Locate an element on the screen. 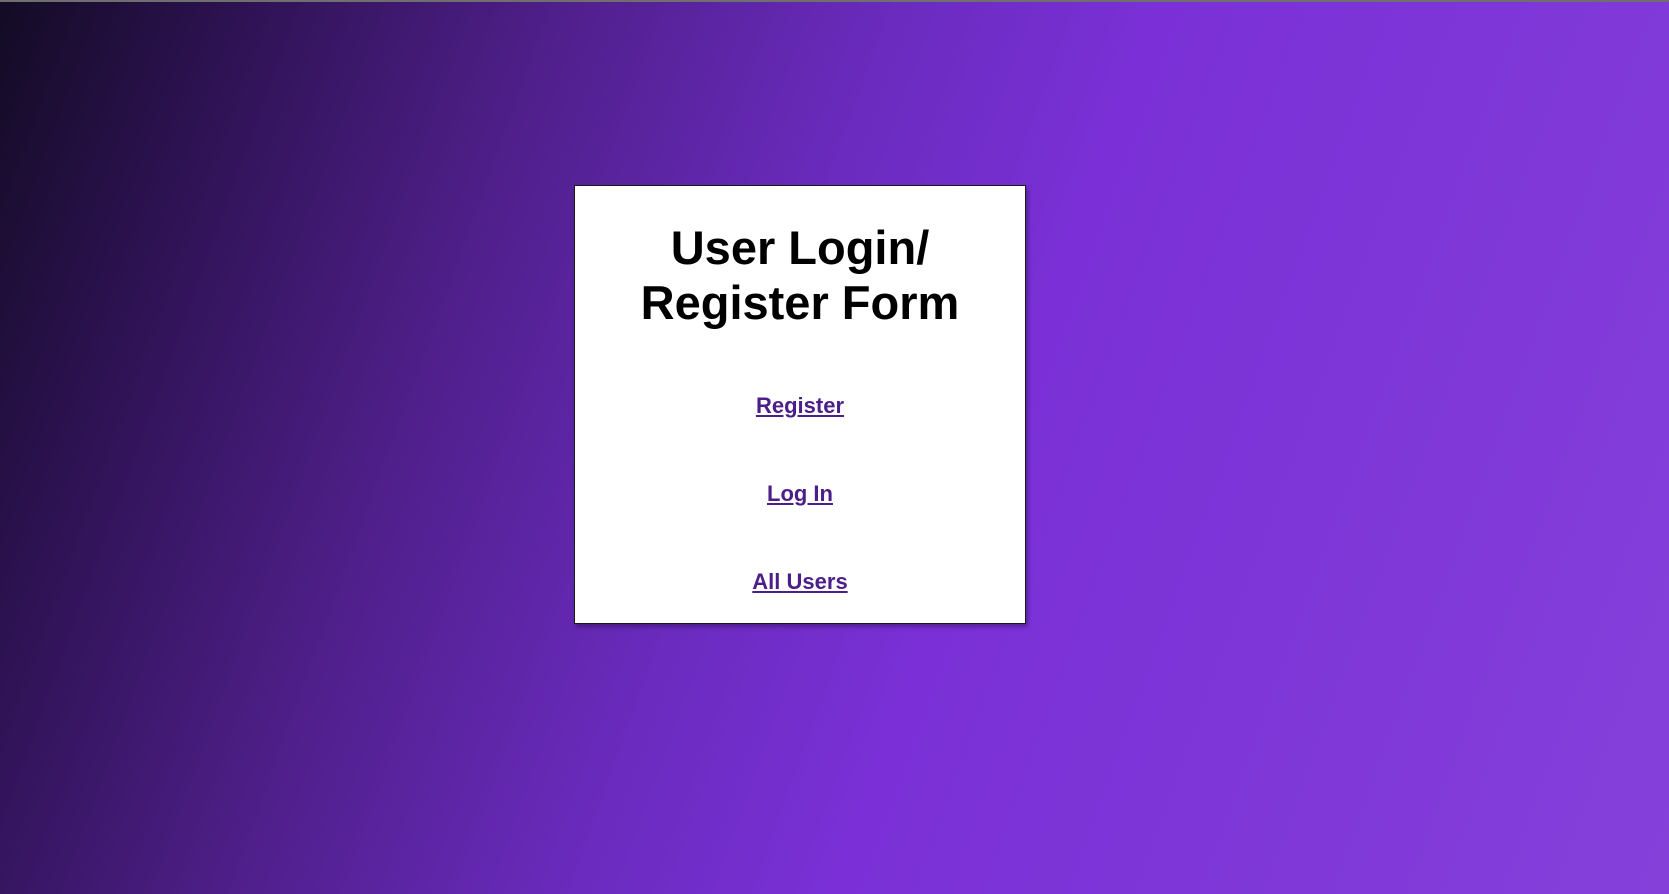  page-title: User Login/ Register Form is located at coordinates (800, 275).